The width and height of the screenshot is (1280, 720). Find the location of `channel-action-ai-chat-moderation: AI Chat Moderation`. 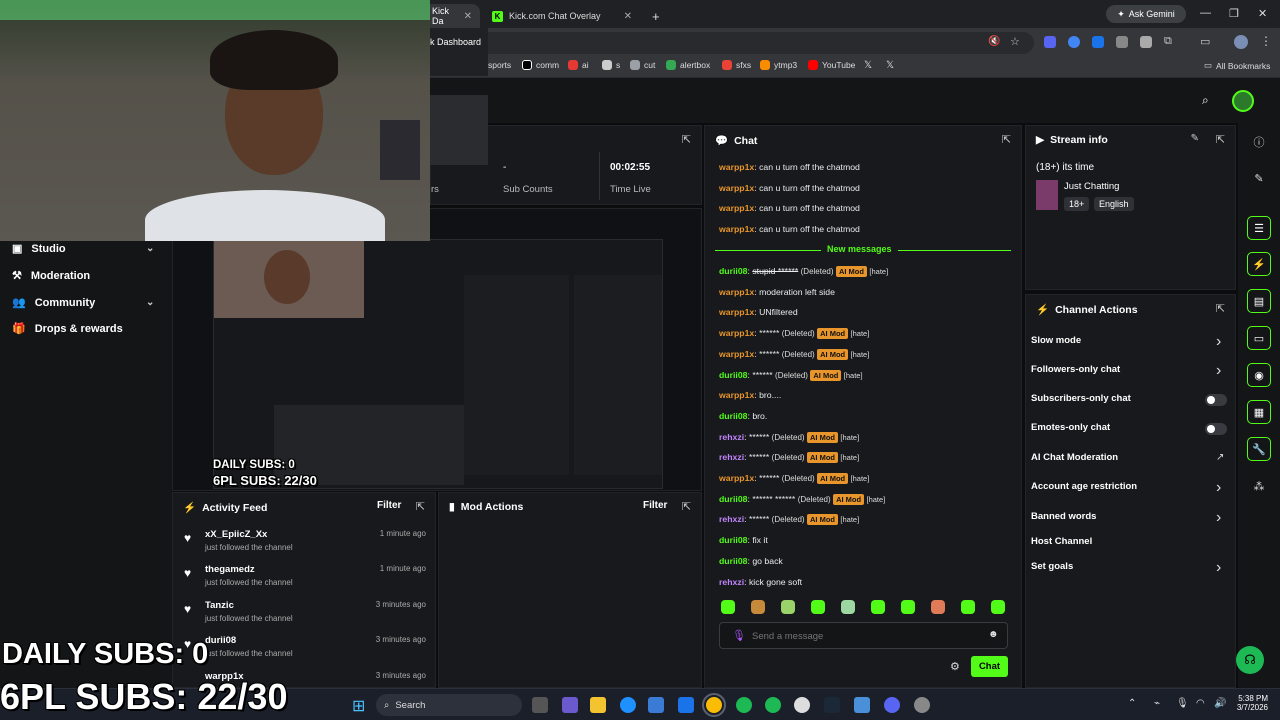

channel-action-ai-chat-moderation: AI Chat Moderation is located at coordinates (1074, 457).